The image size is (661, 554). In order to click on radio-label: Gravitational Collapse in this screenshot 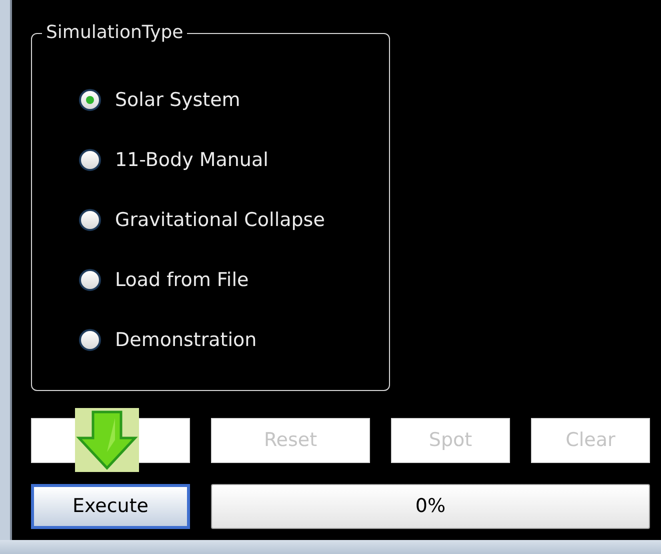, I will do `click(220, 220)`.